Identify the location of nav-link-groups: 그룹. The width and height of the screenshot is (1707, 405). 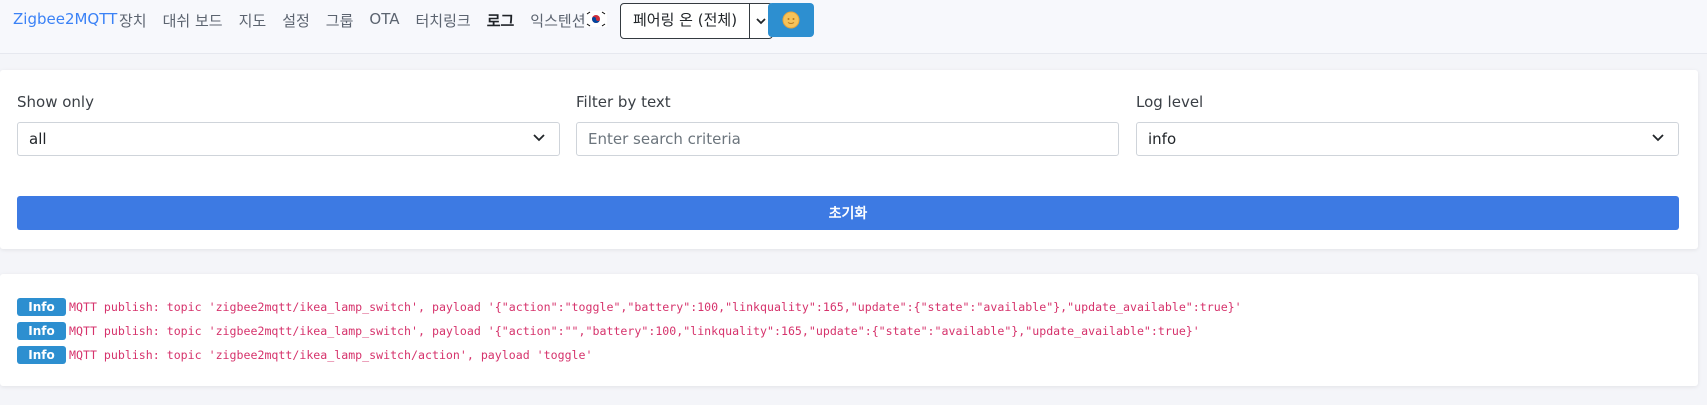
(340, 20).